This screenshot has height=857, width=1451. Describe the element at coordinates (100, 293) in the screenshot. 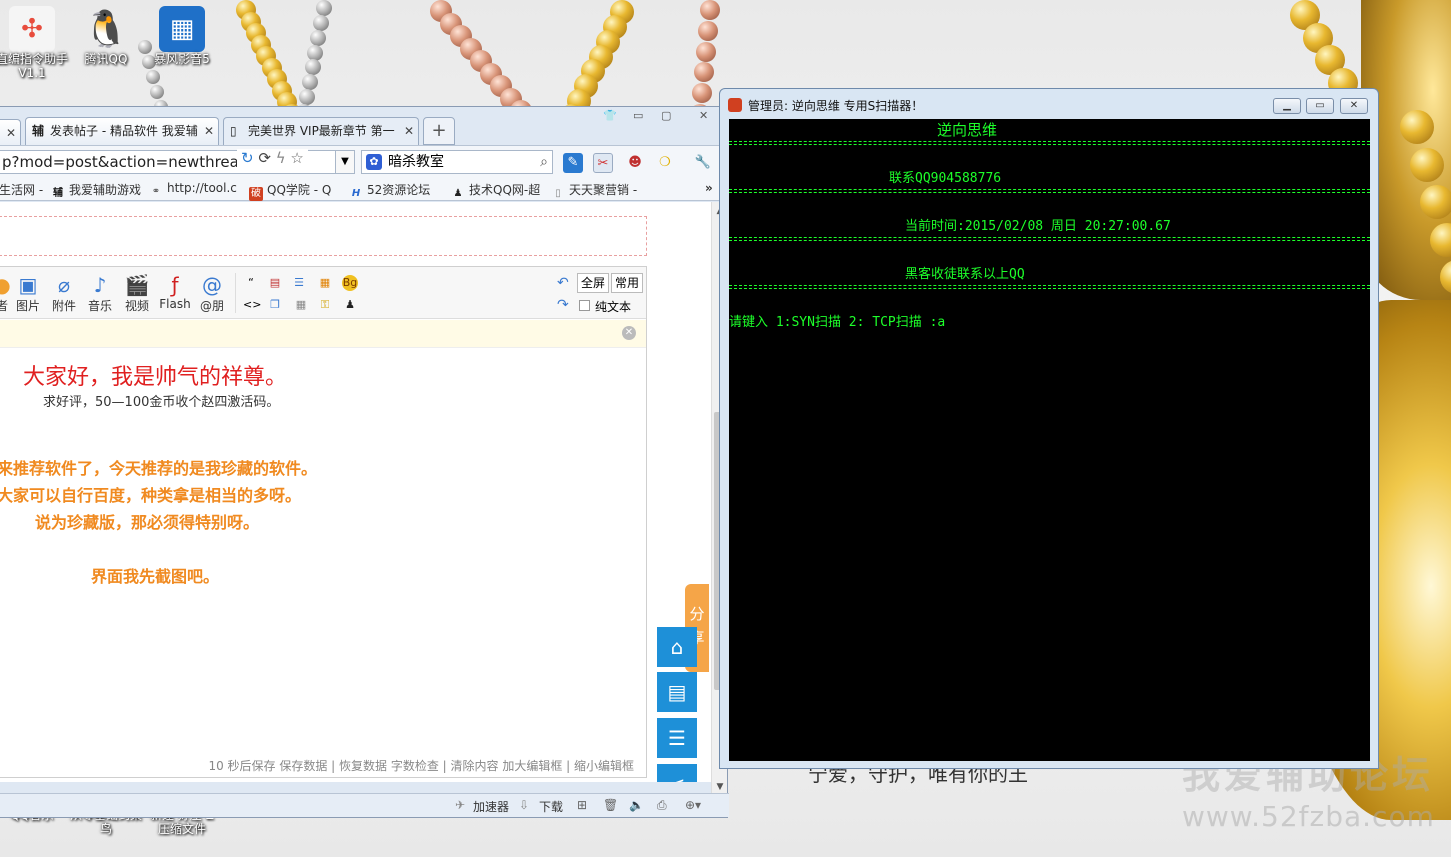

I see `insert-music-button: ♪ 音乐` at that location.